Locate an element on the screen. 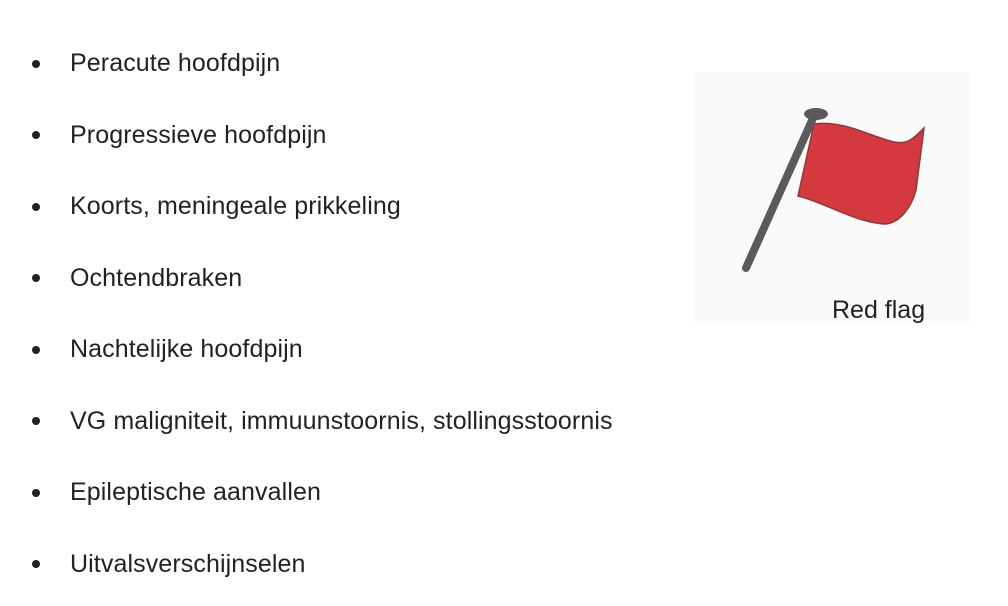 The width and height of the screenshot is (1008, 606). list-item: Progressieve hoofdpijn is located at coordinates (319, 136).